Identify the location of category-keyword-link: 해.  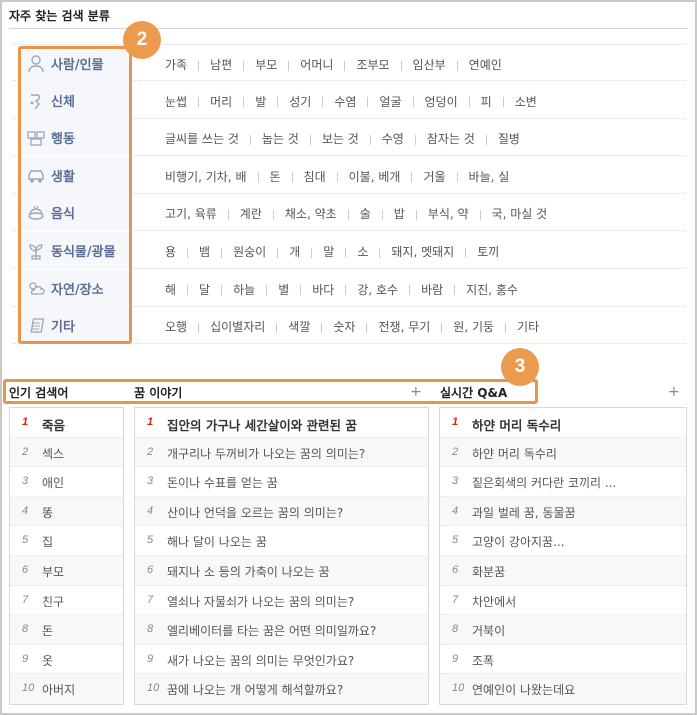
(170, 290).